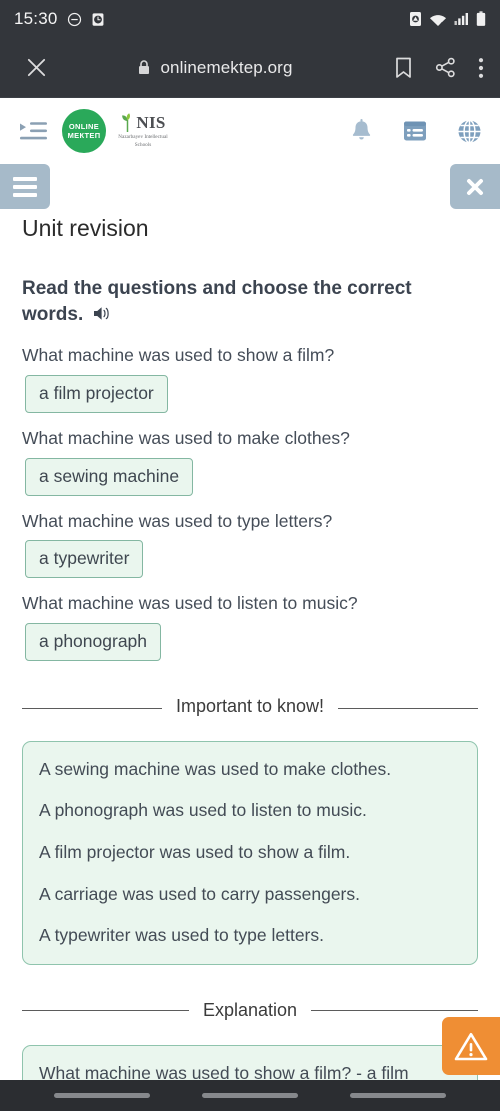 This screenshot has height=1111, width=500. I want to click on status-bar-clock: 15:30, so click(36, 18).